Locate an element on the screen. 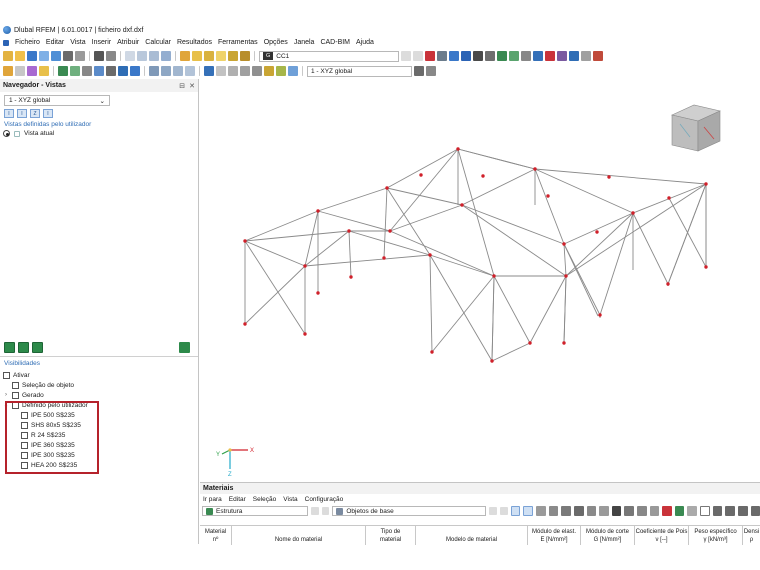 The width and height of the screenshot is (760, 570). visibility-item-object-selection: Seleção de objeto is located at coordinates (100, 385).